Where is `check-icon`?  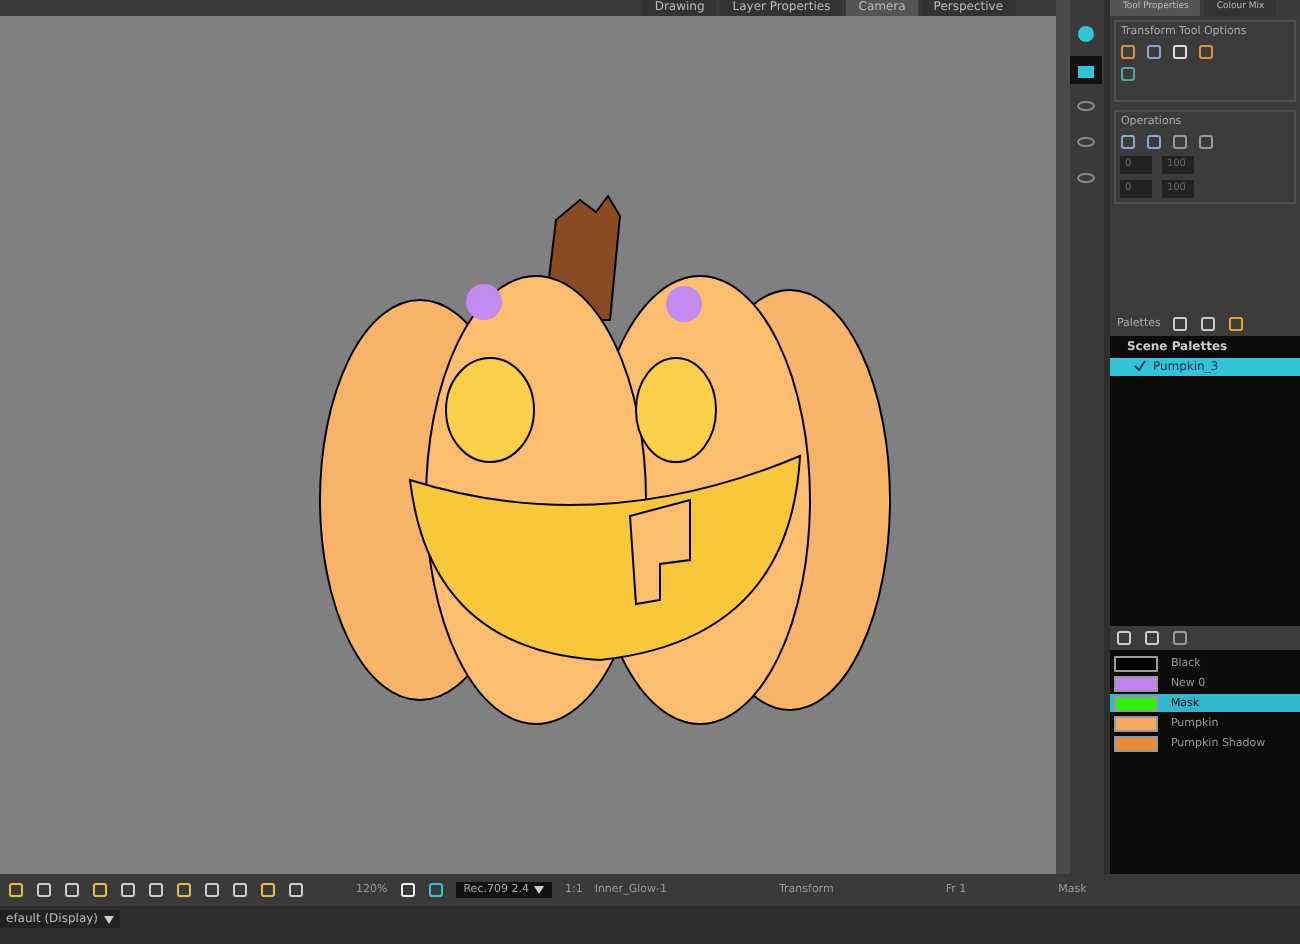
check-icon is located at coordinates (1140, 366).